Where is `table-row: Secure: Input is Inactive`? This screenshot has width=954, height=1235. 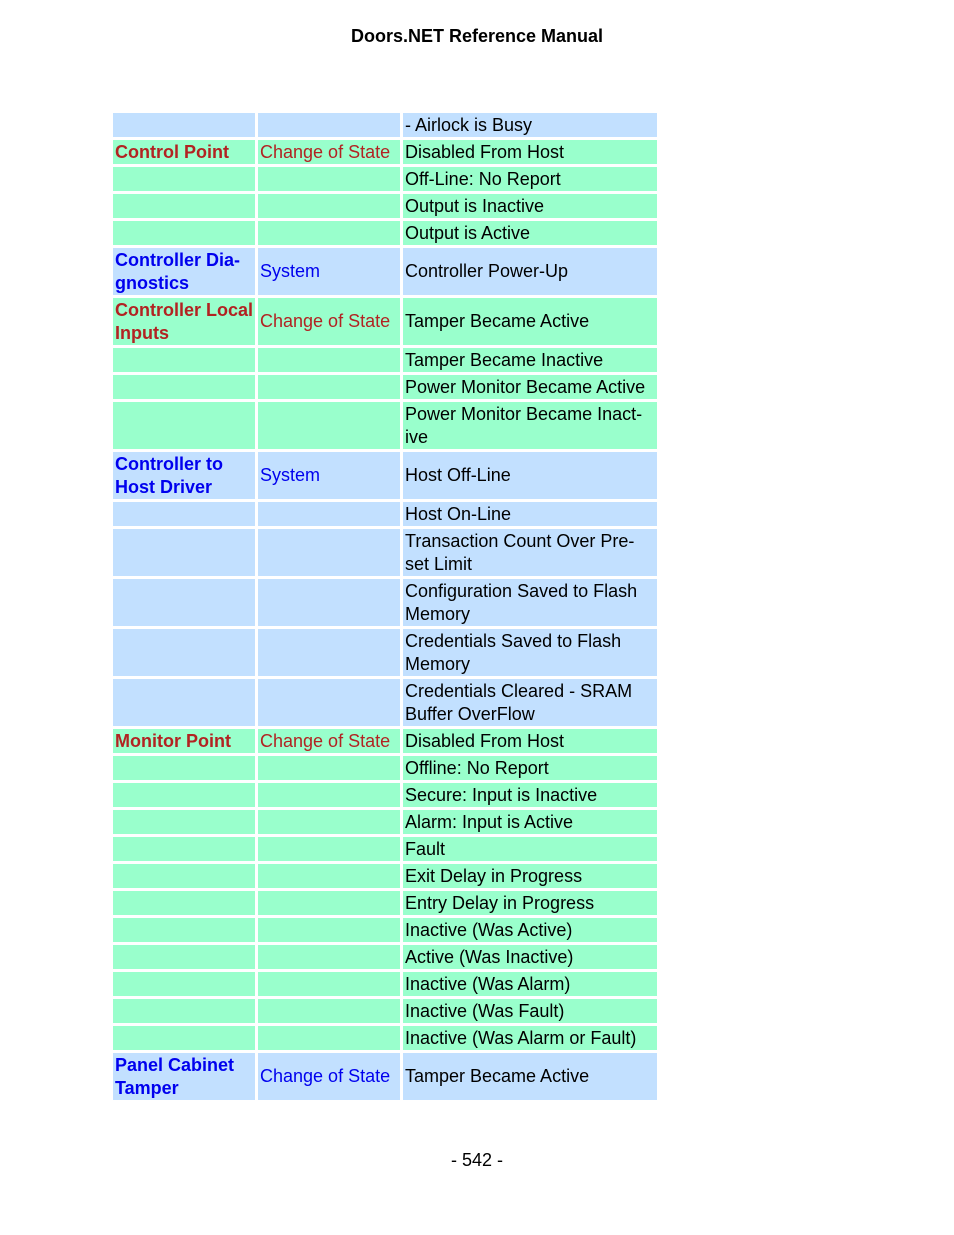
table-row: Secure: Input is Inactive is located at coordinates (385, 795).